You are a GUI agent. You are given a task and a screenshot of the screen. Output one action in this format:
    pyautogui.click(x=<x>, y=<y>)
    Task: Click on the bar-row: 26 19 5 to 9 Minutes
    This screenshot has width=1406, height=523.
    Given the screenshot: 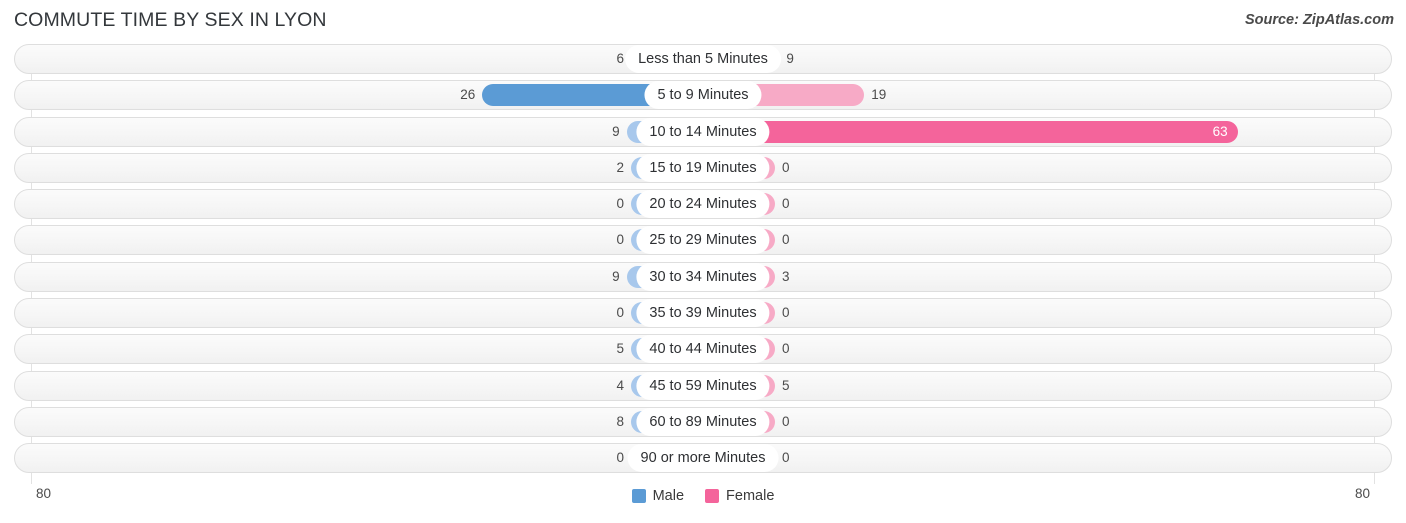 What is the action you would take?
    pyautogui.click(x=703, y=95)
    